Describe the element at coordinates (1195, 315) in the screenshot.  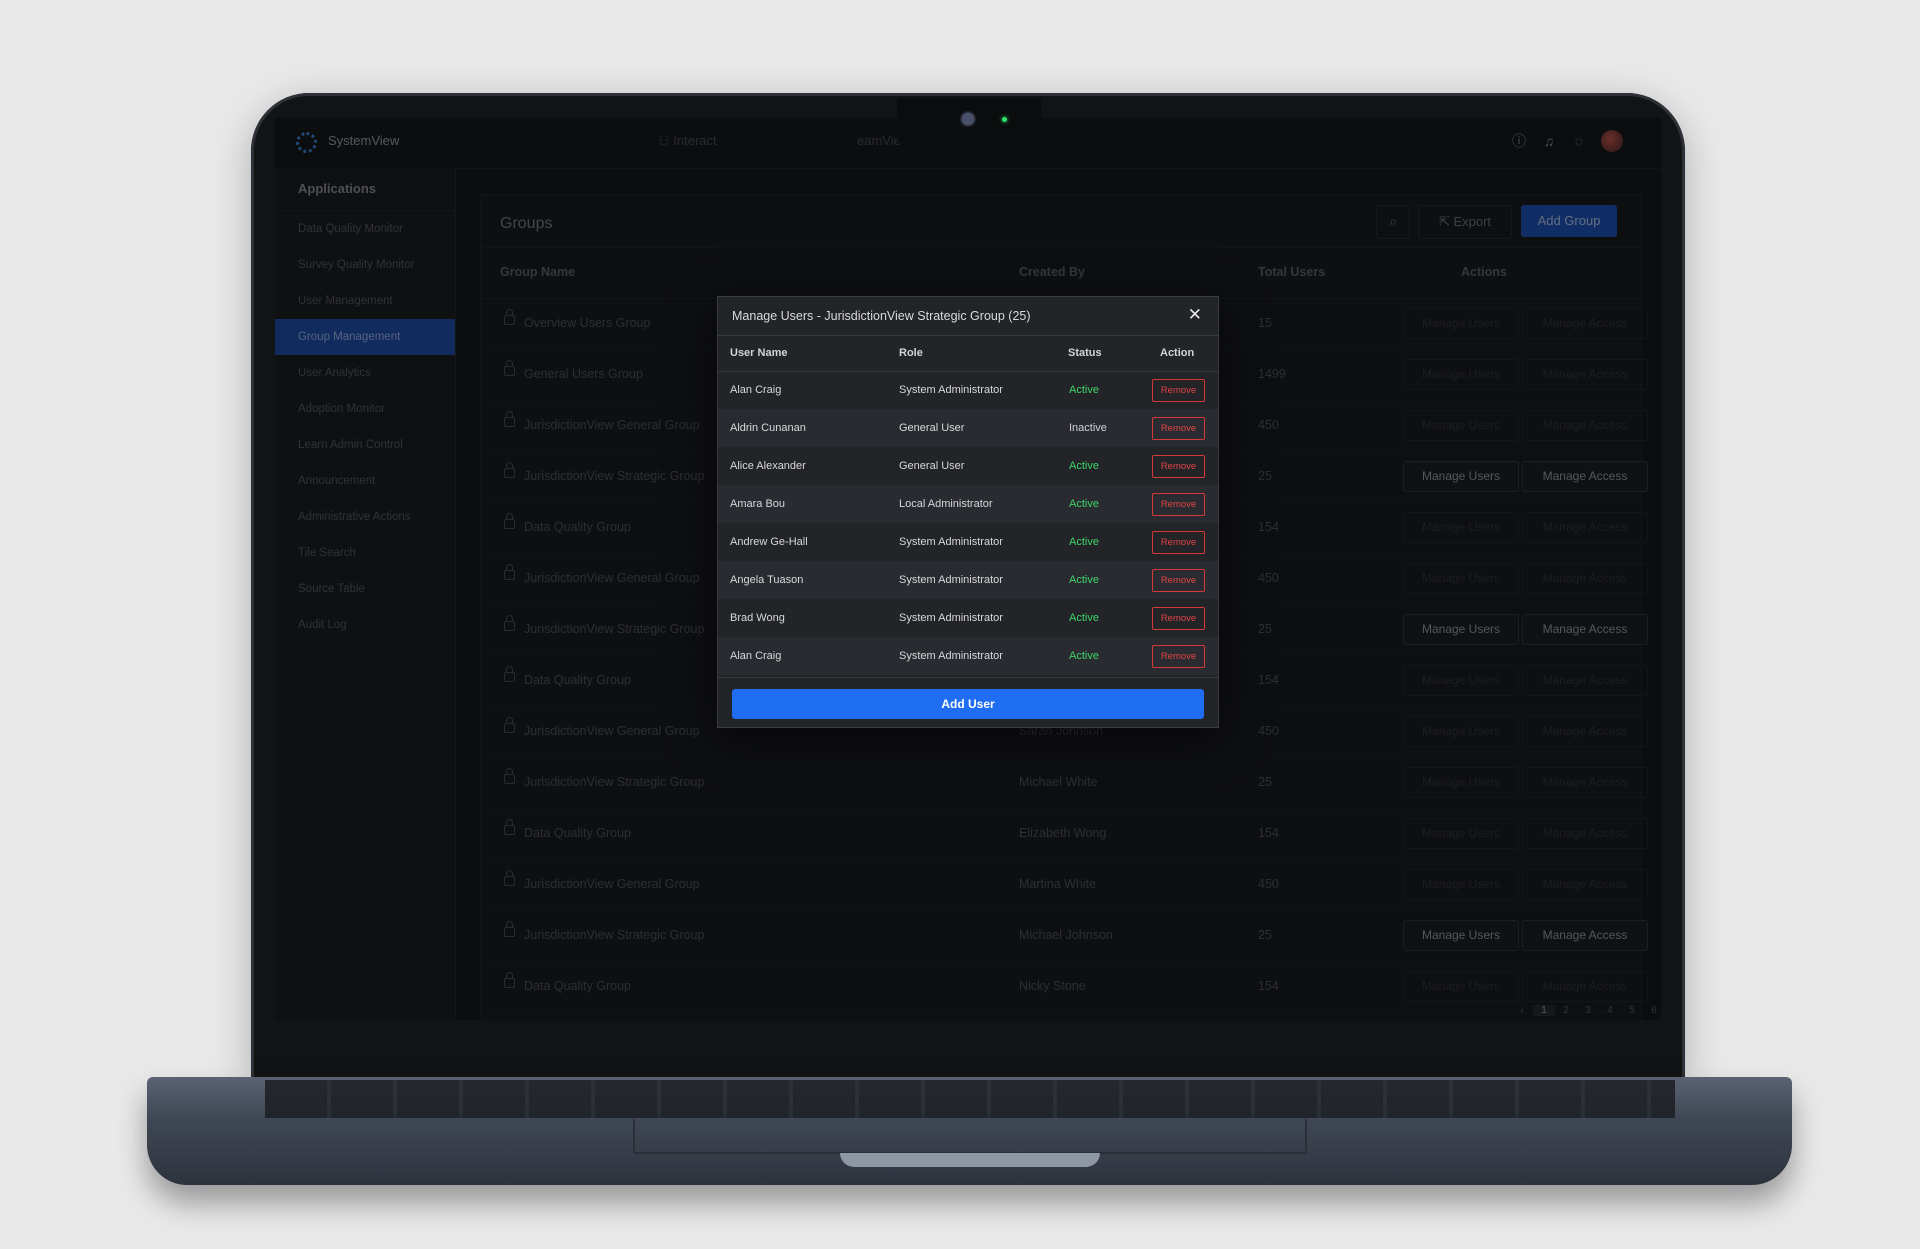
I see `close-icon: ✕` at that location.